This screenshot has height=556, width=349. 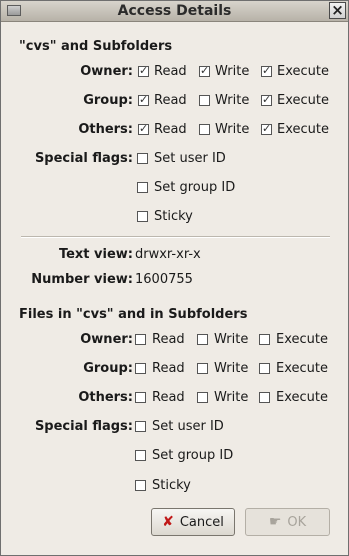 What do you see at coordinates (168, 339) in the screenshot?
I see `files-owner-read-label: Read` at bounding box center [168, 339].